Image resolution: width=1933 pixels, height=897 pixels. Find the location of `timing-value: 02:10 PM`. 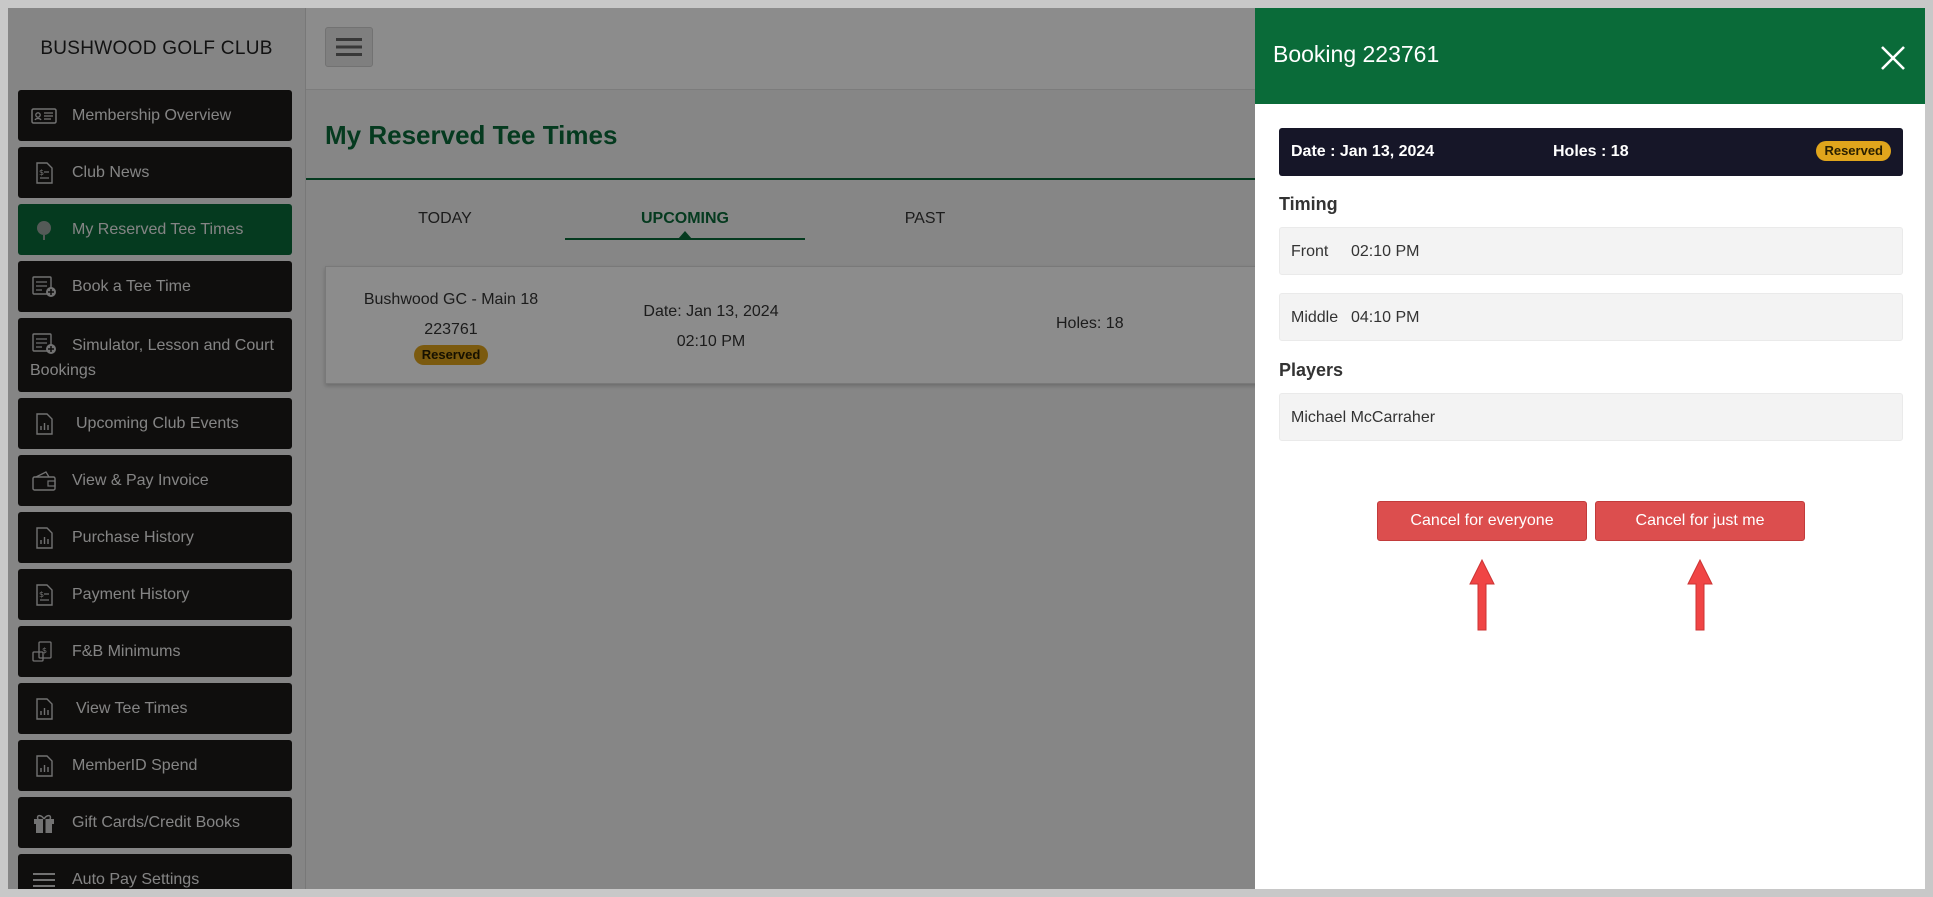

timing-value: 02:10 PM is located at coordinates (1385, 251).